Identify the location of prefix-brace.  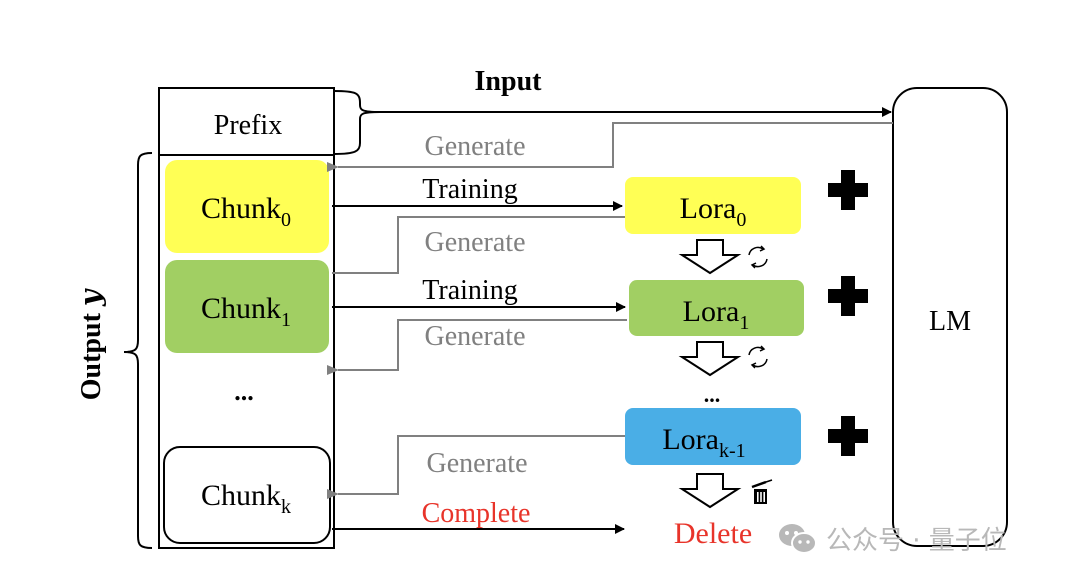
(357, 122).